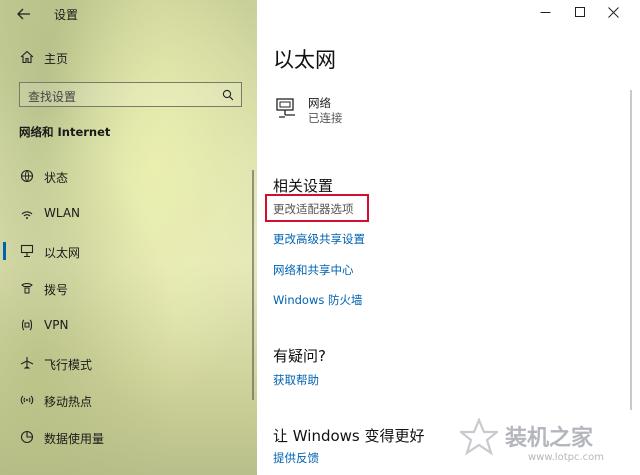  What do you see at coordinates (128, 400) in the screenshot?
I see `sidebar-item-hotspot: 移动热点` at bounding box center [128, 400].